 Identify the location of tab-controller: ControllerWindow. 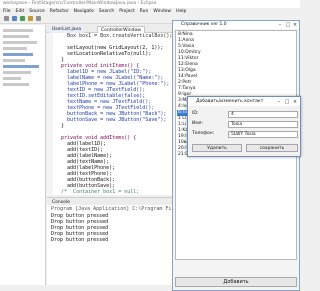
(121, 29).